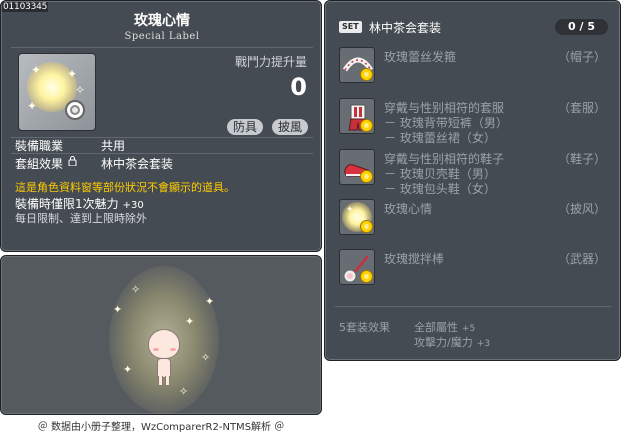 The width and height of the screenshot is (622, 434). I want to click on set-part-type: （披风）, so click(581, 209).